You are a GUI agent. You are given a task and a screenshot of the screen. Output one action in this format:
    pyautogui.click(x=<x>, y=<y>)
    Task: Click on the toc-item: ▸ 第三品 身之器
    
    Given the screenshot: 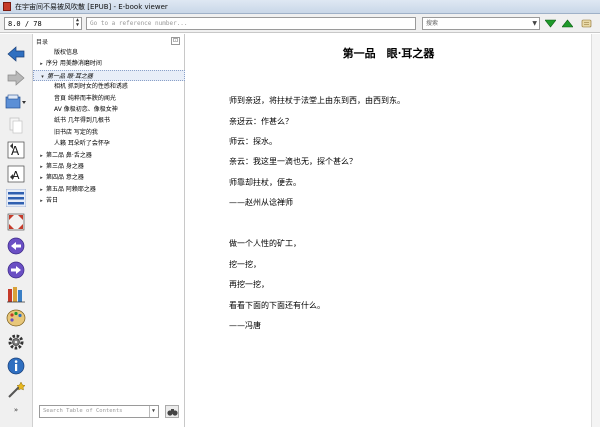 What is the action you would take?
    pyautogui.click(x=109, y=166)
    